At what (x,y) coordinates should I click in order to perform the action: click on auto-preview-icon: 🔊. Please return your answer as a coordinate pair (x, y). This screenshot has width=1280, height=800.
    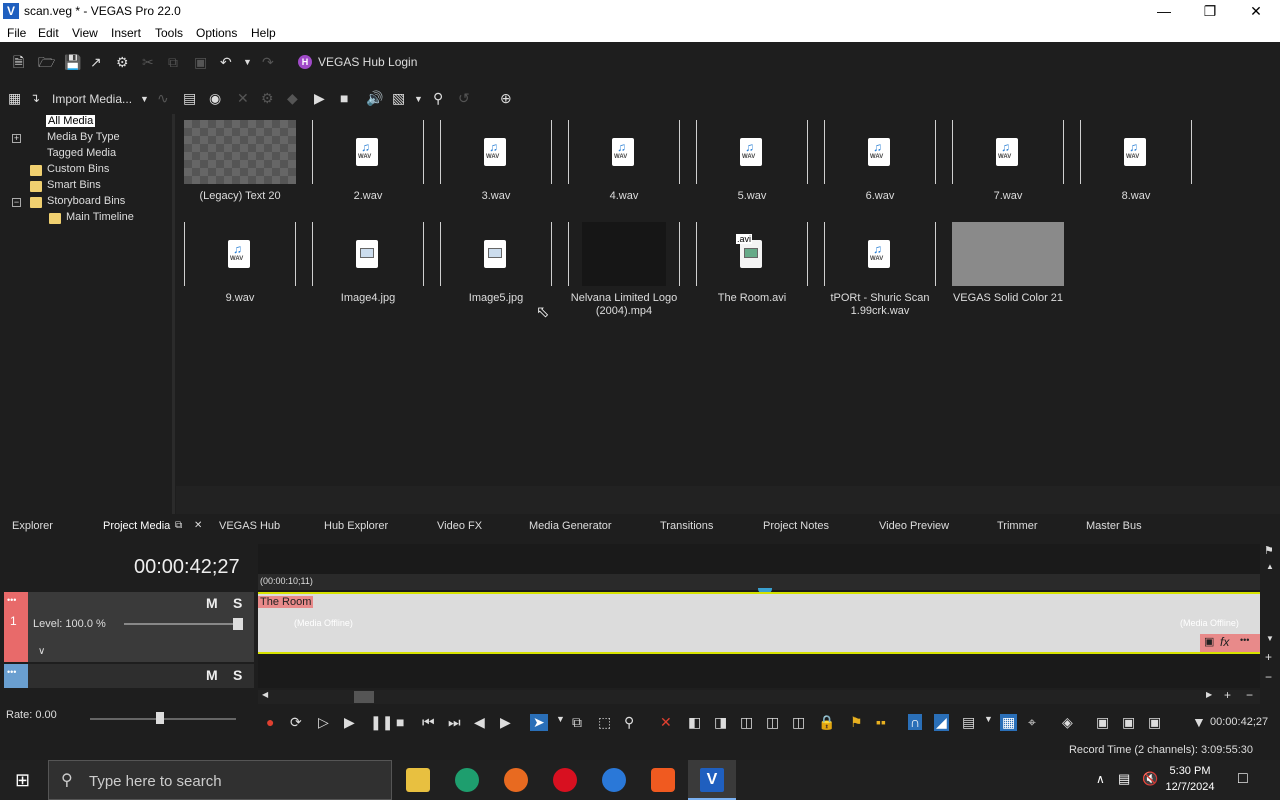
    Looking at the image, I should click on (374, 98).